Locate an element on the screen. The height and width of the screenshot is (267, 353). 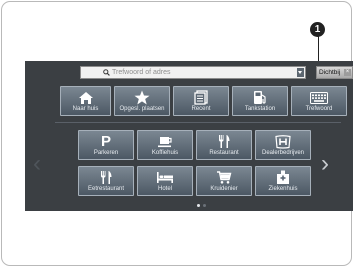
search-placeholder: Trefwoord of adres is located at coordinates (141, 72).